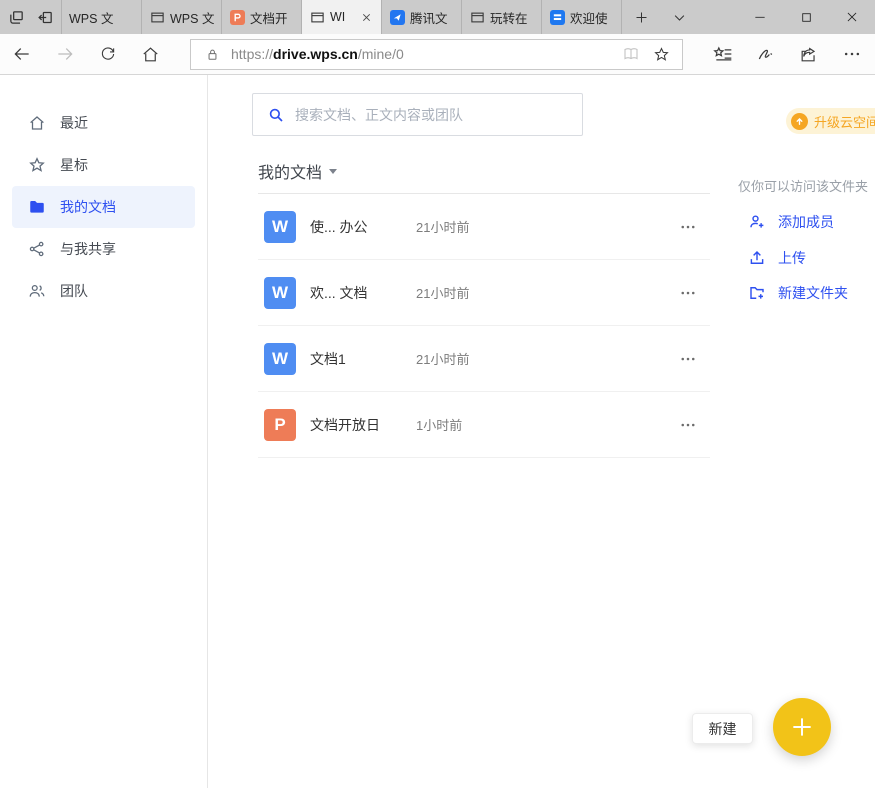 This screenshot has width=875, height=788. I want to click on settings-more-button, so click(851, 54).